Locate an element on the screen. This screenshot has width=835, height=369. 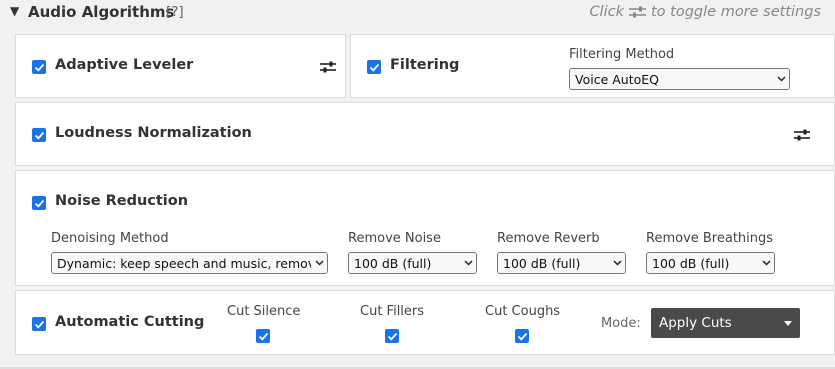
mode-value: Apply Cuts is located at coordinates (695, 323).